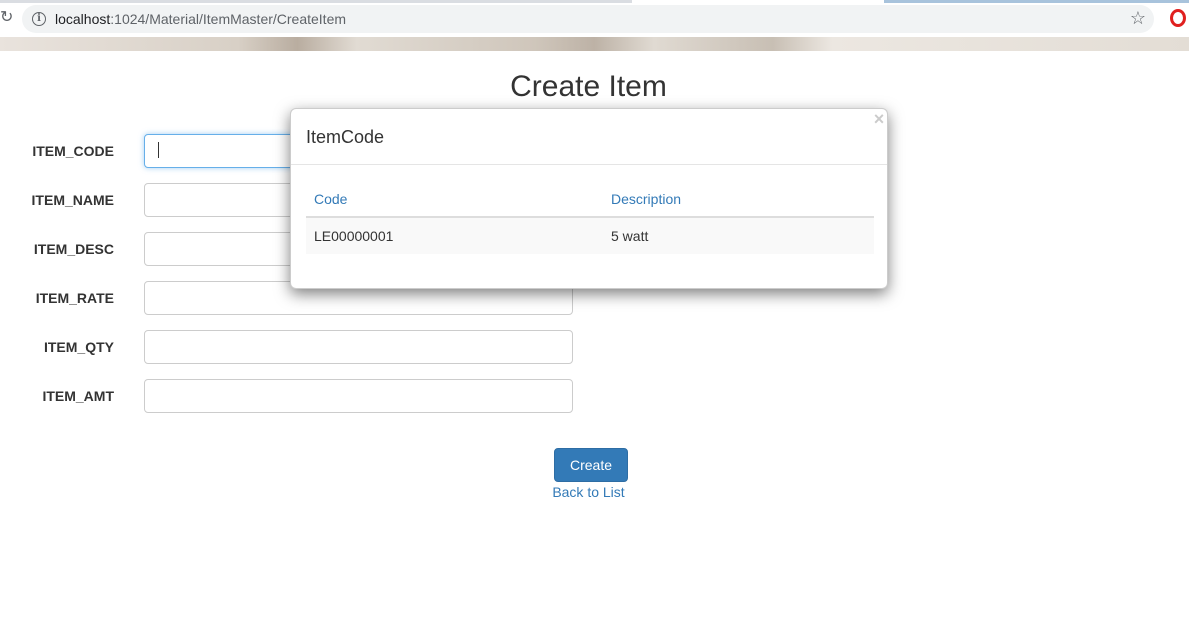 The height and width of the screenshot is (624, 1189). Describe the element at coordinates (83, 19) in the screenshot. I see `url-host: localhost` at that location.